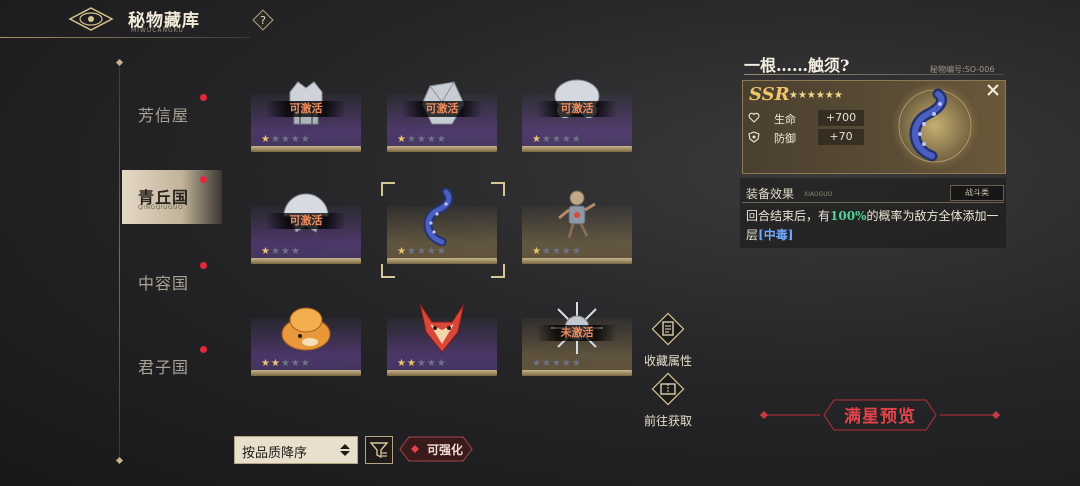 The width and height of the screenshot is (1080, 486). Describe the element at coordinates (880, 415) in the screenshot. I see `full-star-preview-button: 满星预览` at that location.